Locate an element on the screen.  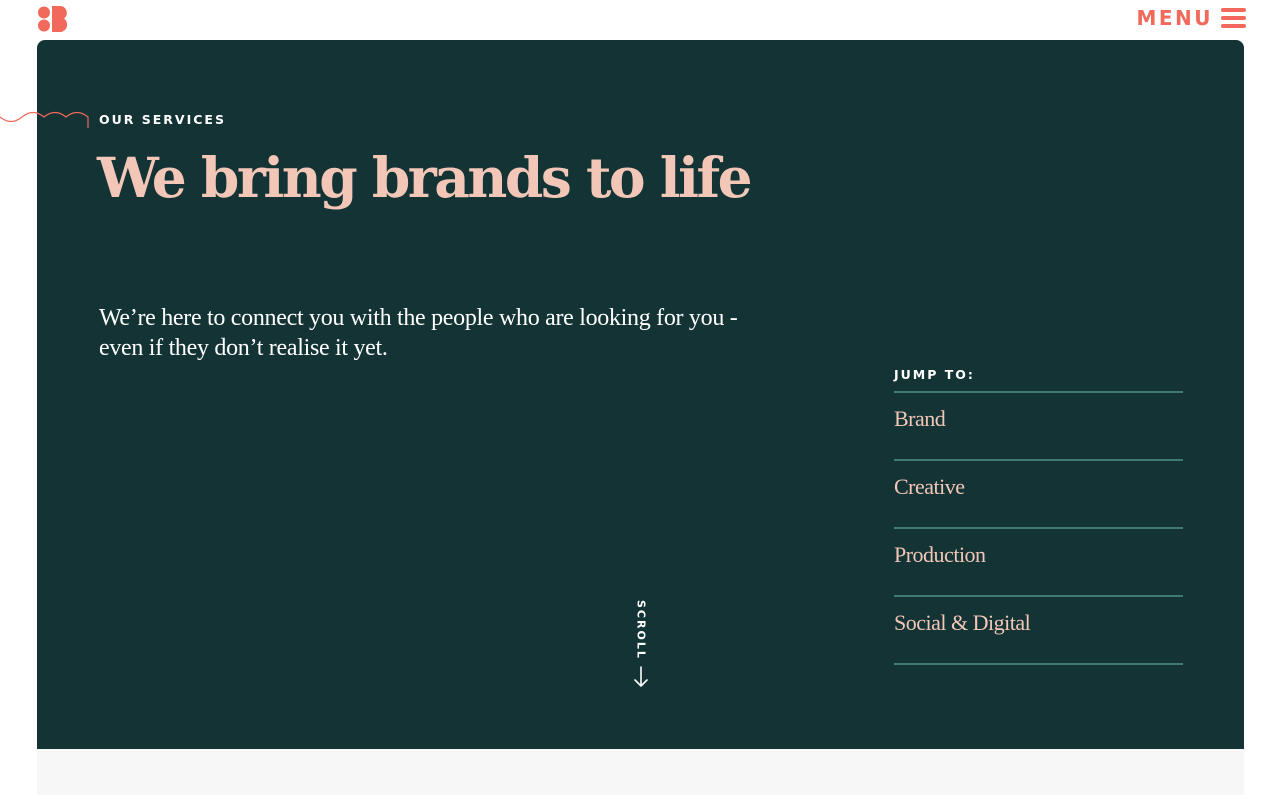
menu-label: MENU is located at coordinates (1174, 18).